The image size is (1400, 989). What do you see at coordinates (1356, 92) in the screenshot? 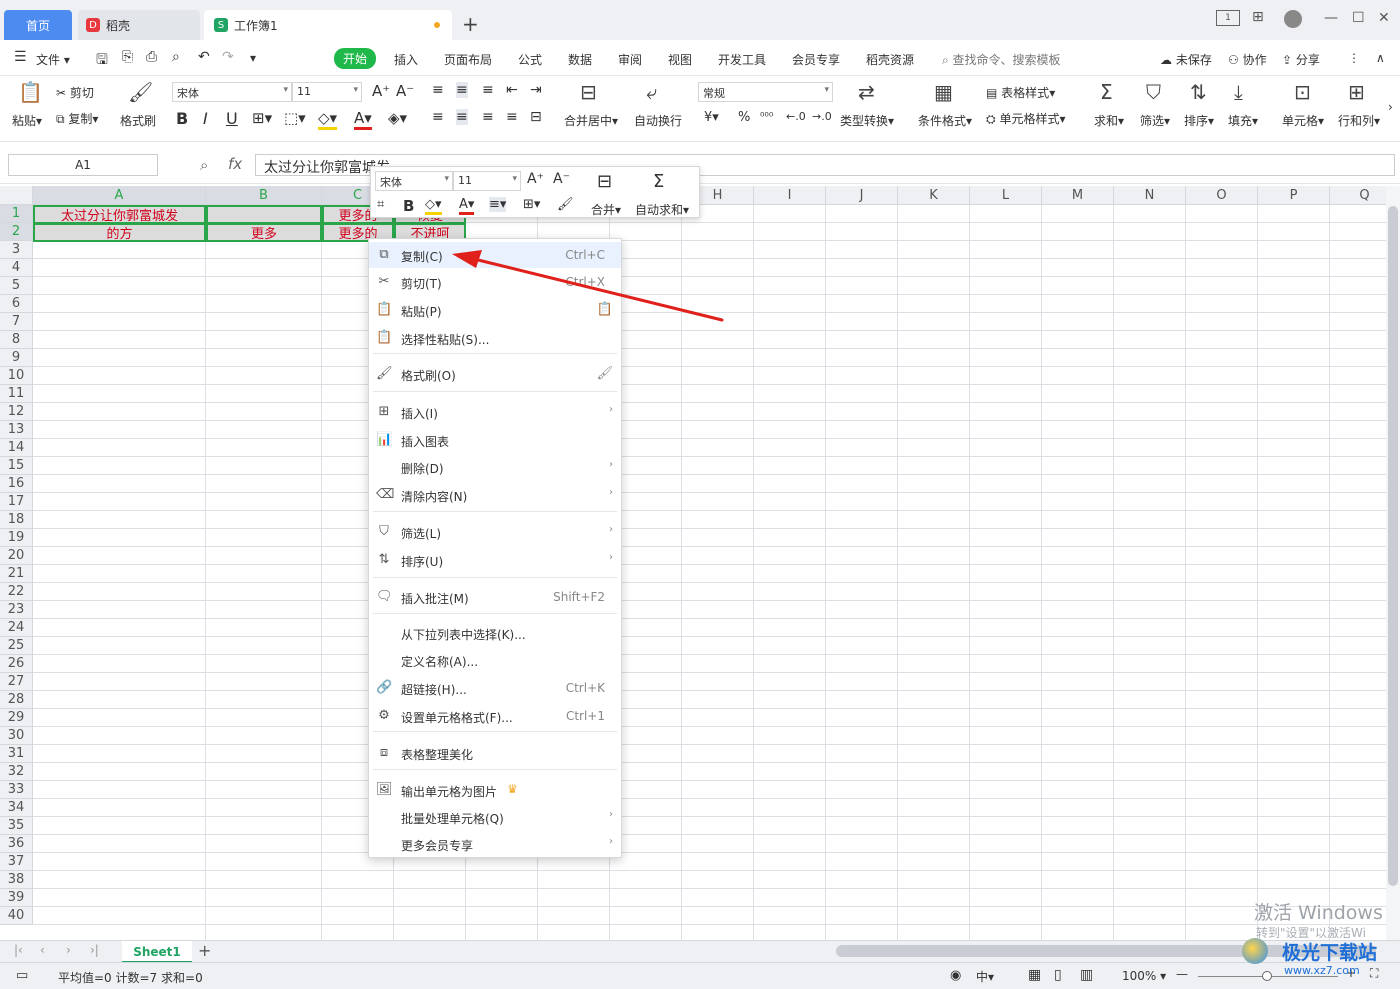
I see `row-col-icon: ⊞` at bounding box center [1356, 92].